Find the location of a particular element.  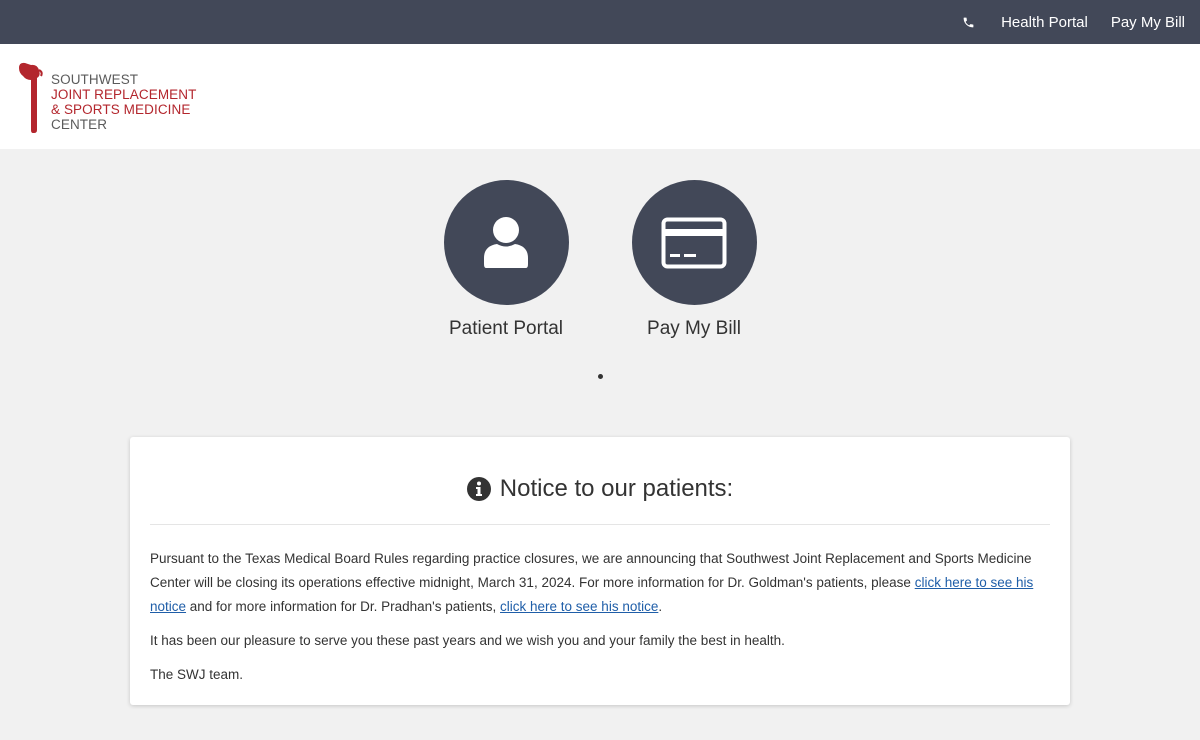

pay-my-bill-circle is located at coordinates (694, 242).